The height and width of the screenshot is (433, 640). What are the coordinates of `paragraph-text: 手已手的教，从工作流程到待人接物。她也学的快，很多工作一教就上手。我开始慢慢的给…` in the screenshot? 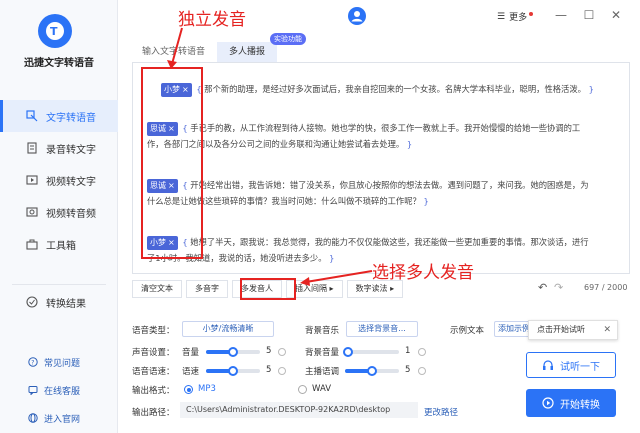 It's located at (385, 128).